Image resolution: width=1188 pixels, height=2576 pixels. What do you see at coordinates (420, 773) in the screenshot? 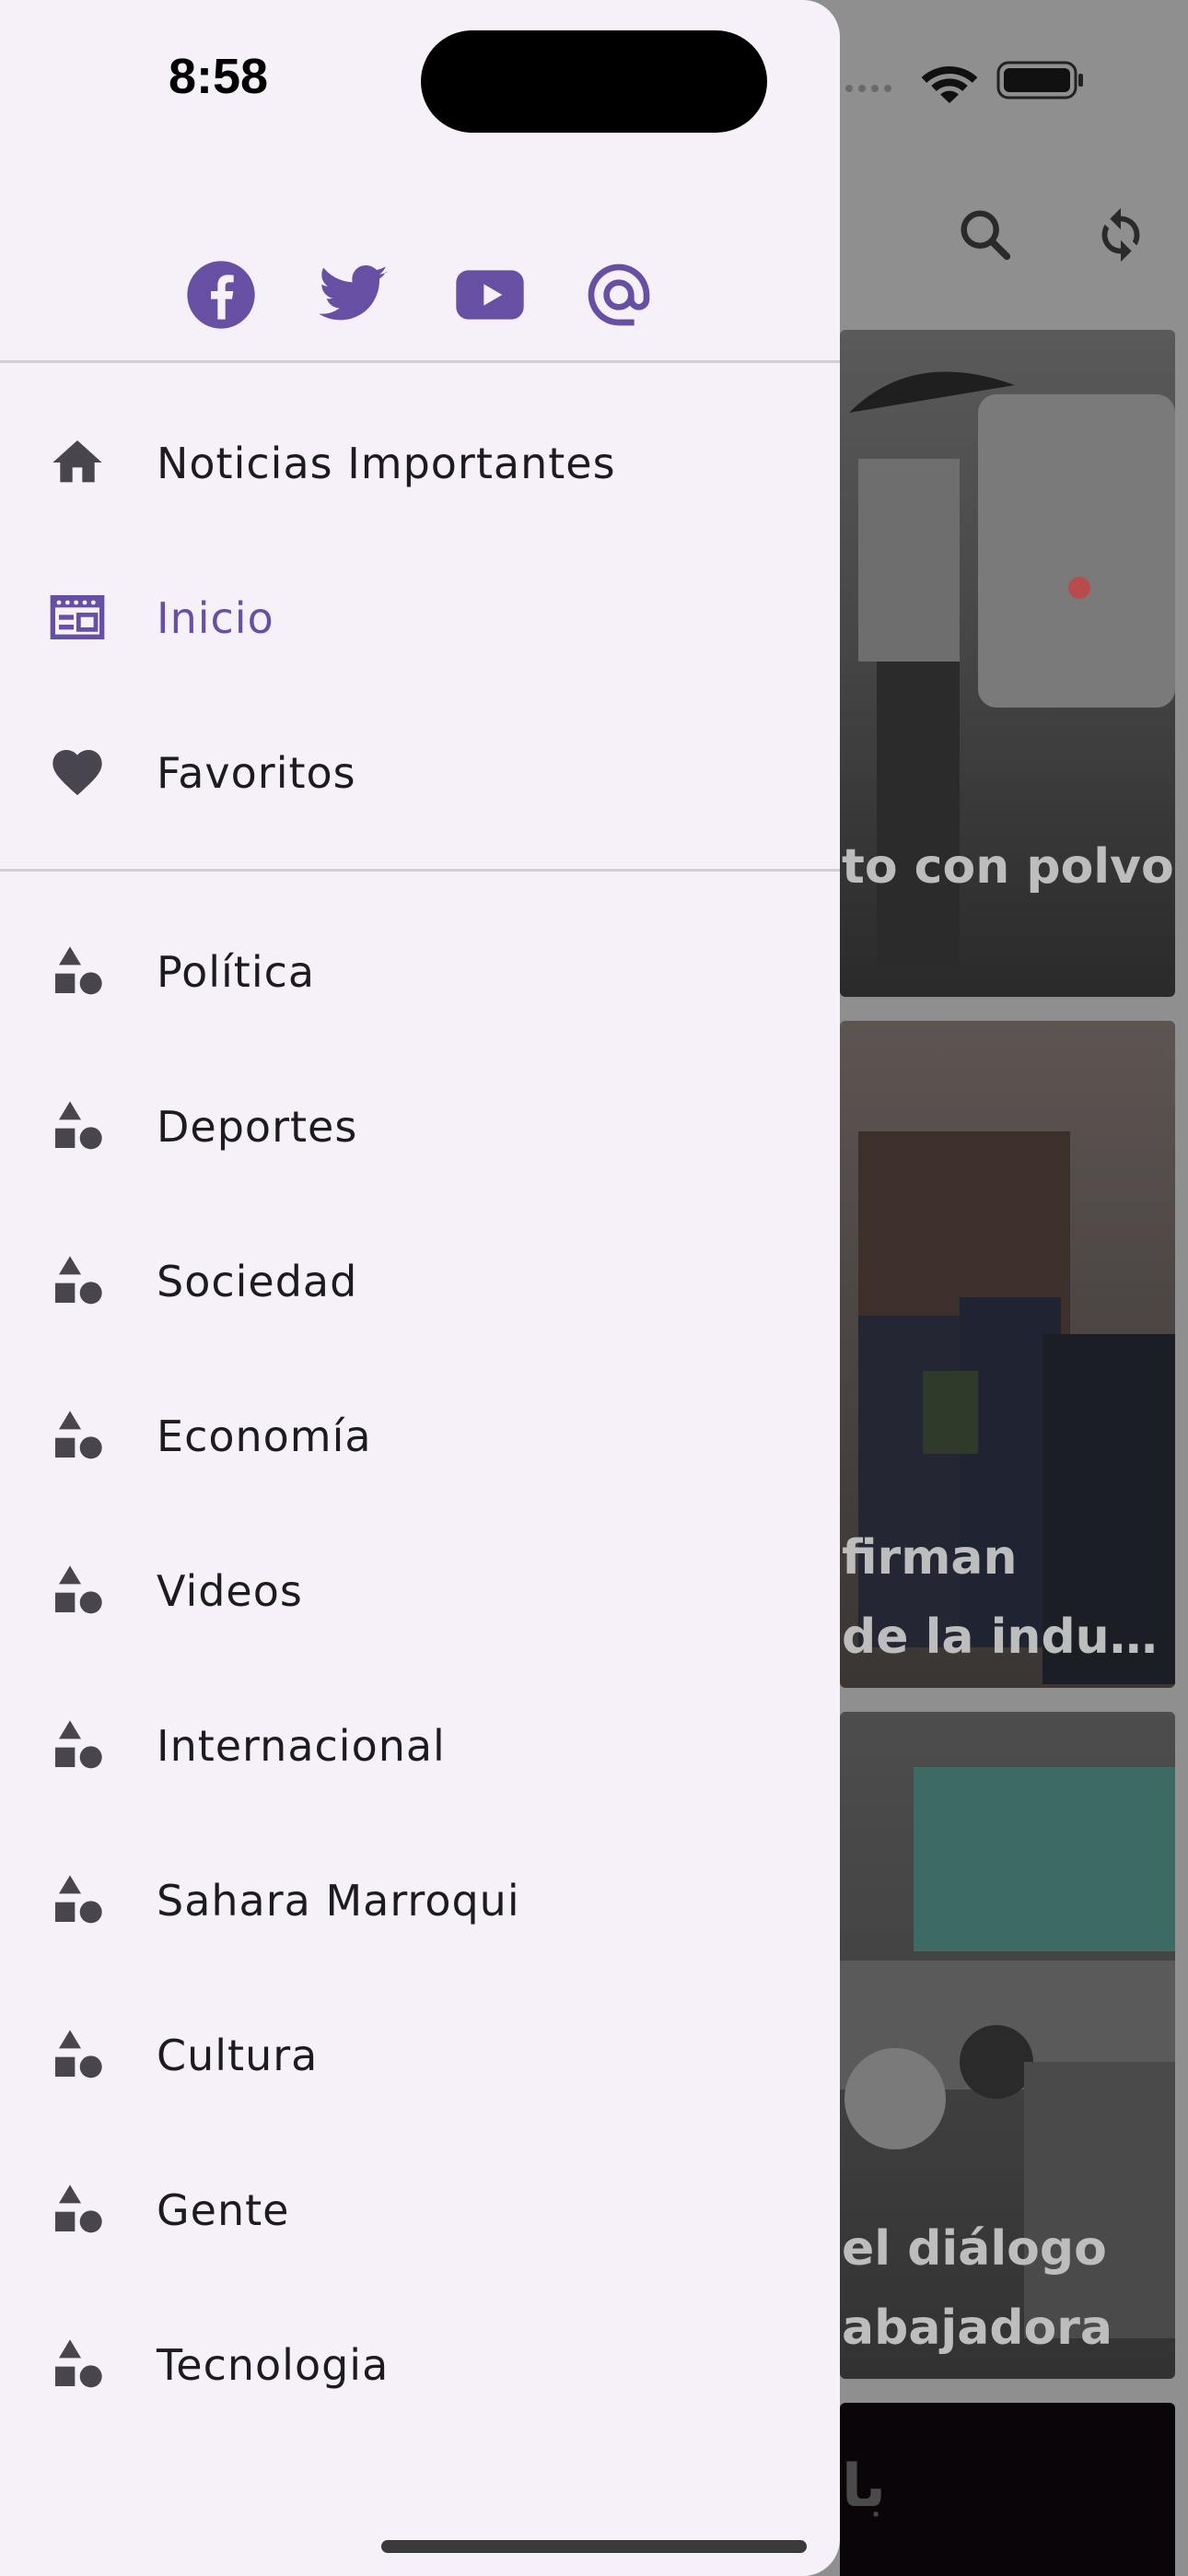
I see `drawer-item-favoritos: Favoritos` at bounding box center [420, 773].